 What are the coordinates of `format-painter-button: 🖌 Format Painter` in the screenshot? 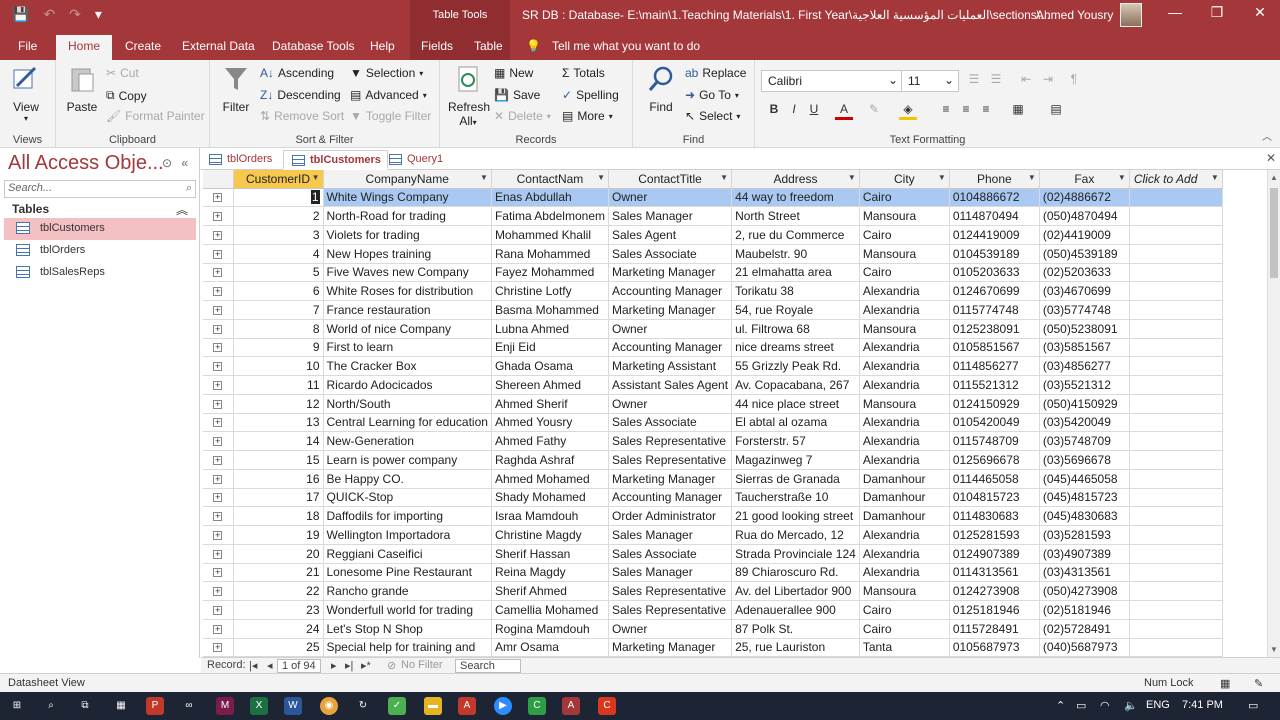 It's located at (155, 116).